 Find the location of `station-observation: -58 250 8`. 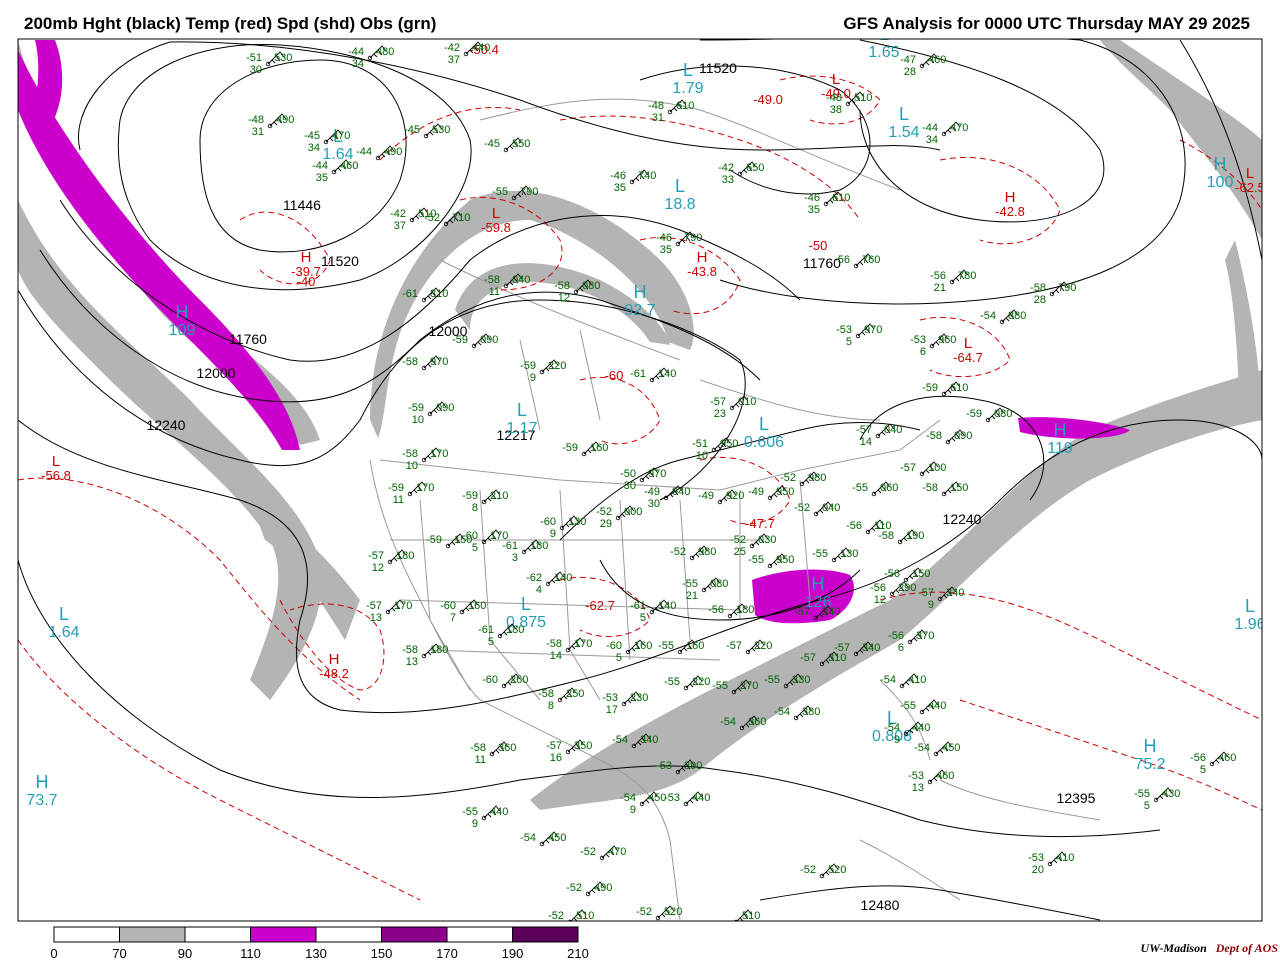

station-observation: -58 250 8 is located at coordinates (561, 699).